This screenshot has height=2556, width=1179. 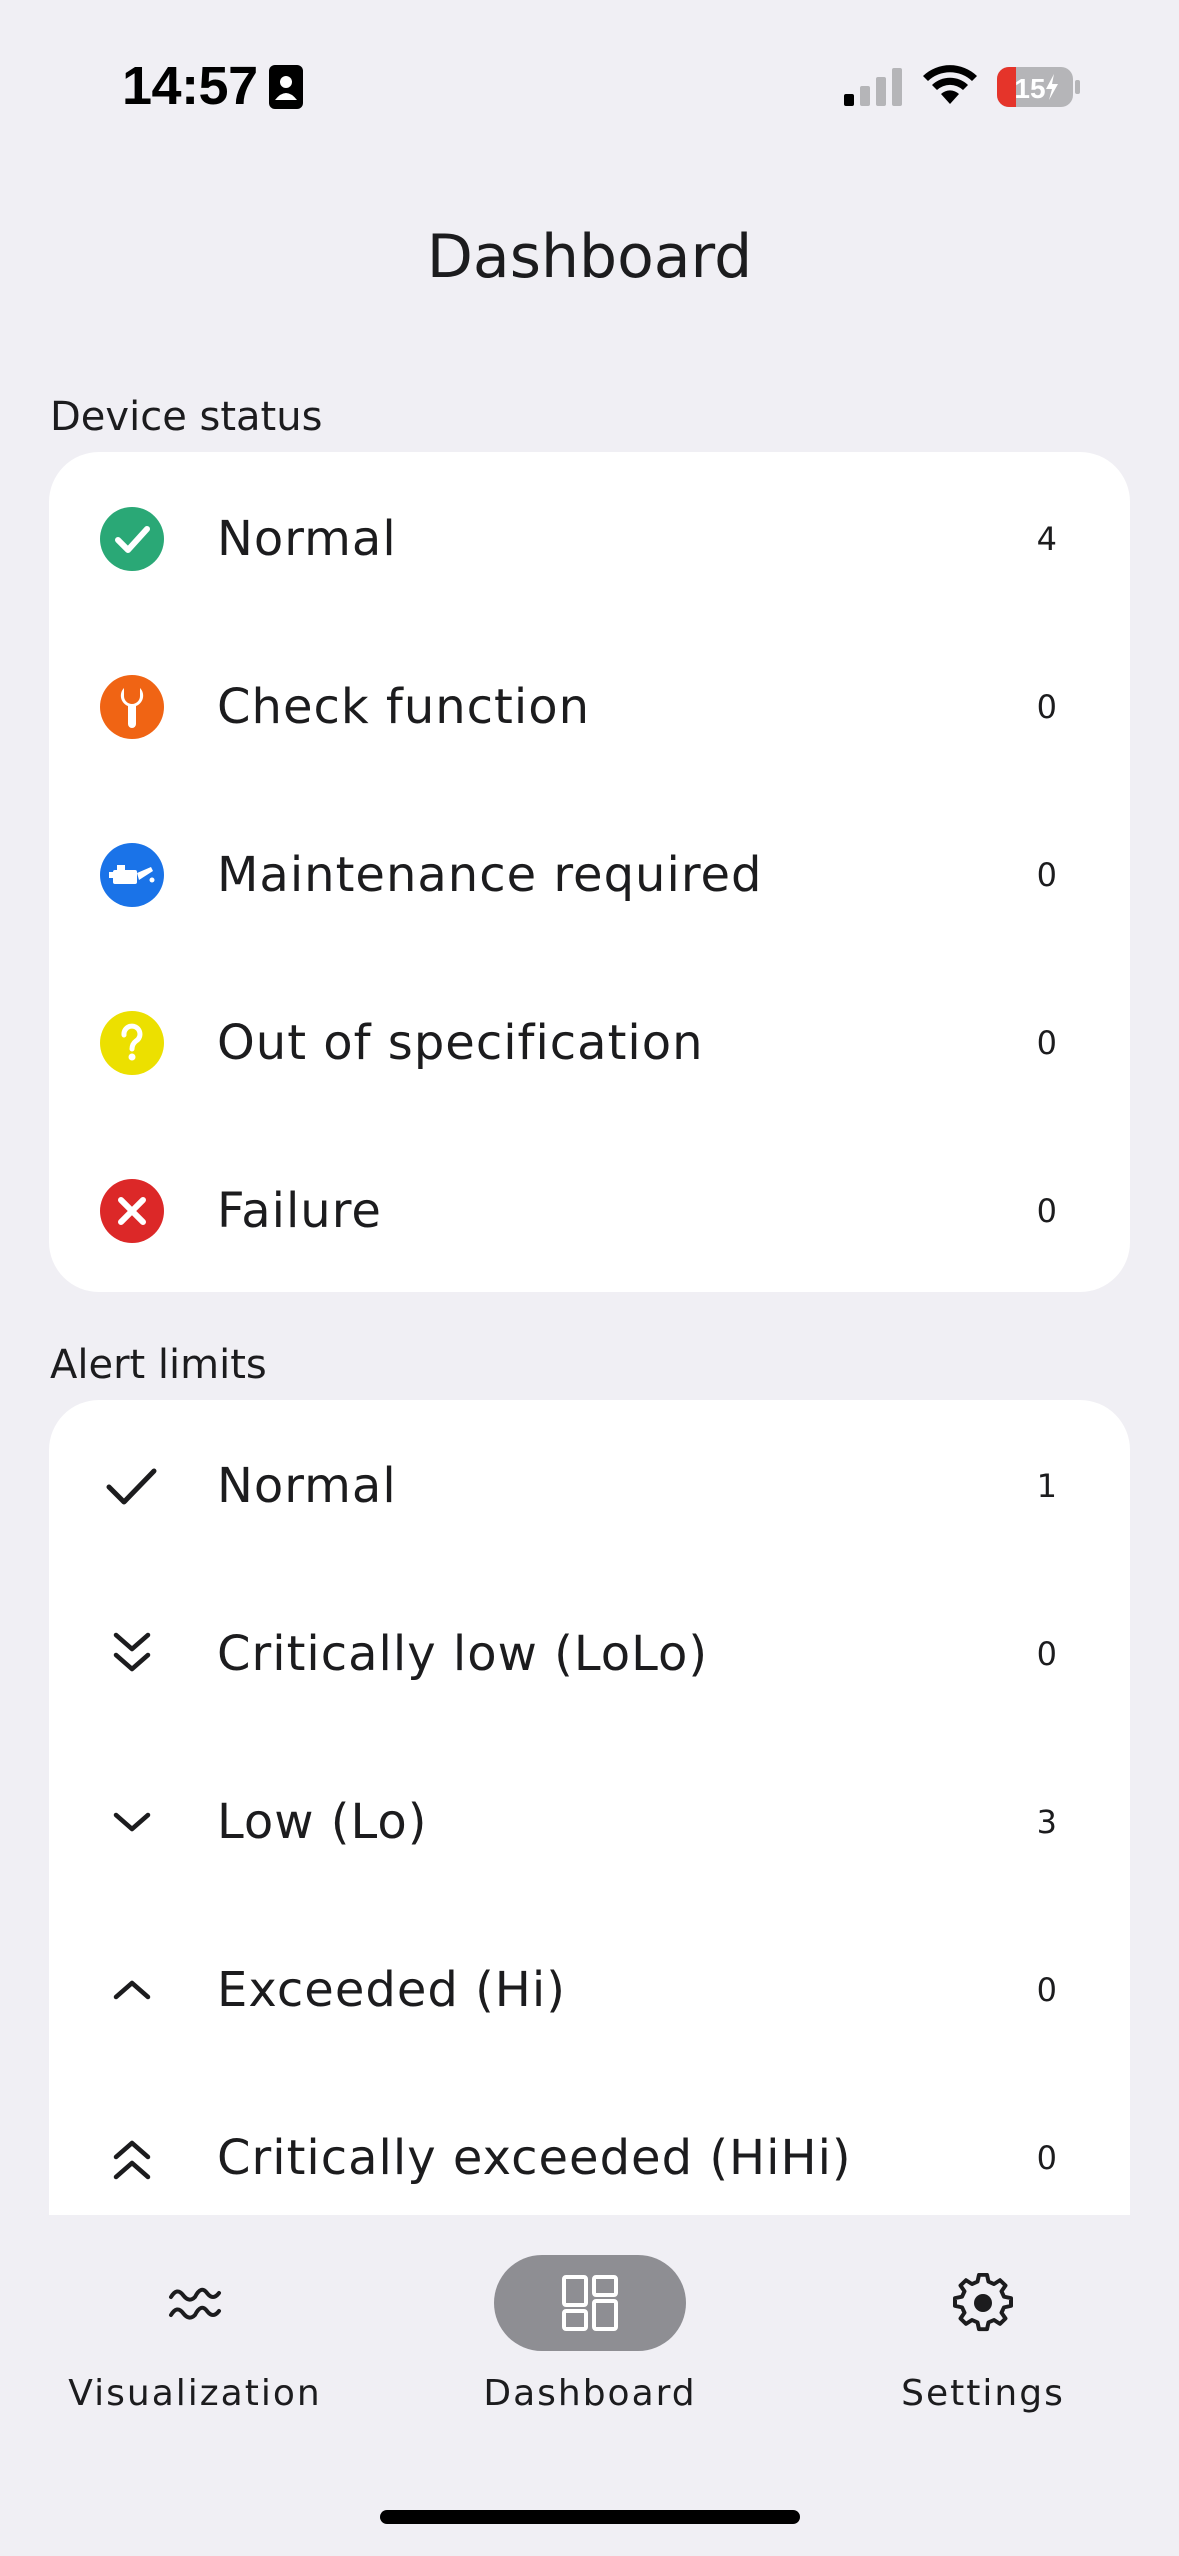 What do you see at coordinates (589, 1211) in the screenshot?
I see `device-status-row-failure: Failure 0` at bounding box center [589, 1211].